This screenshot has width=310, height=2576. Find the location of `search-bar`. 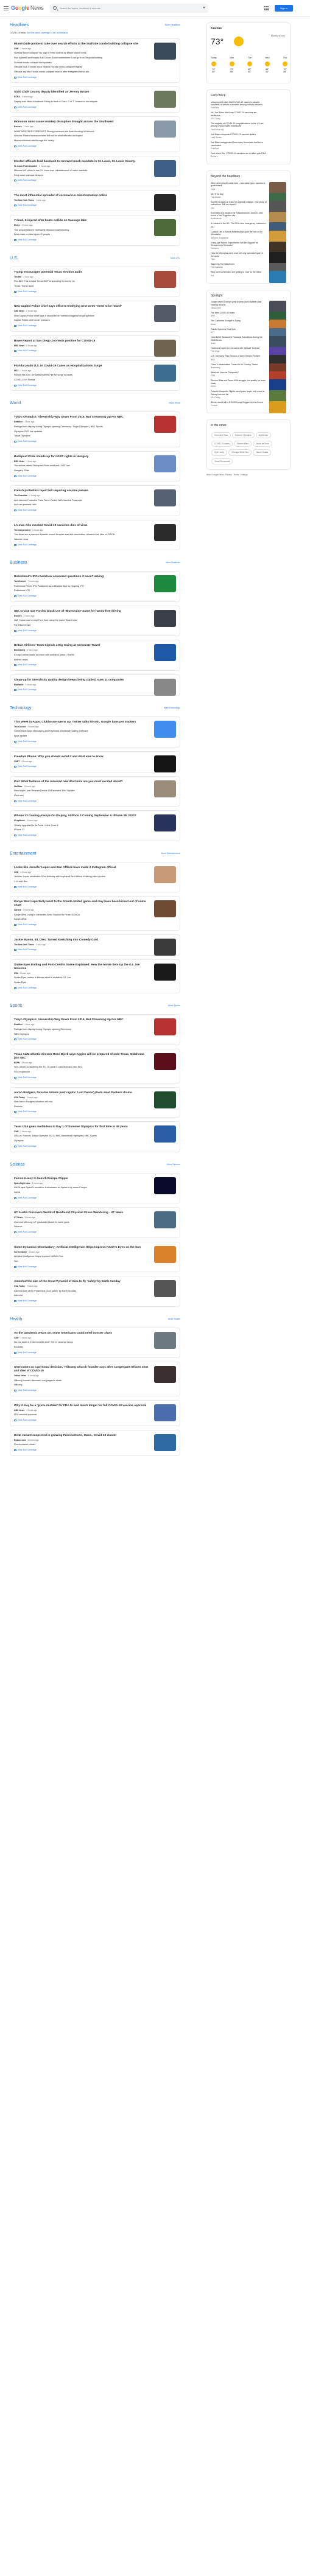

search-bar is located at coordinates (129, 8).